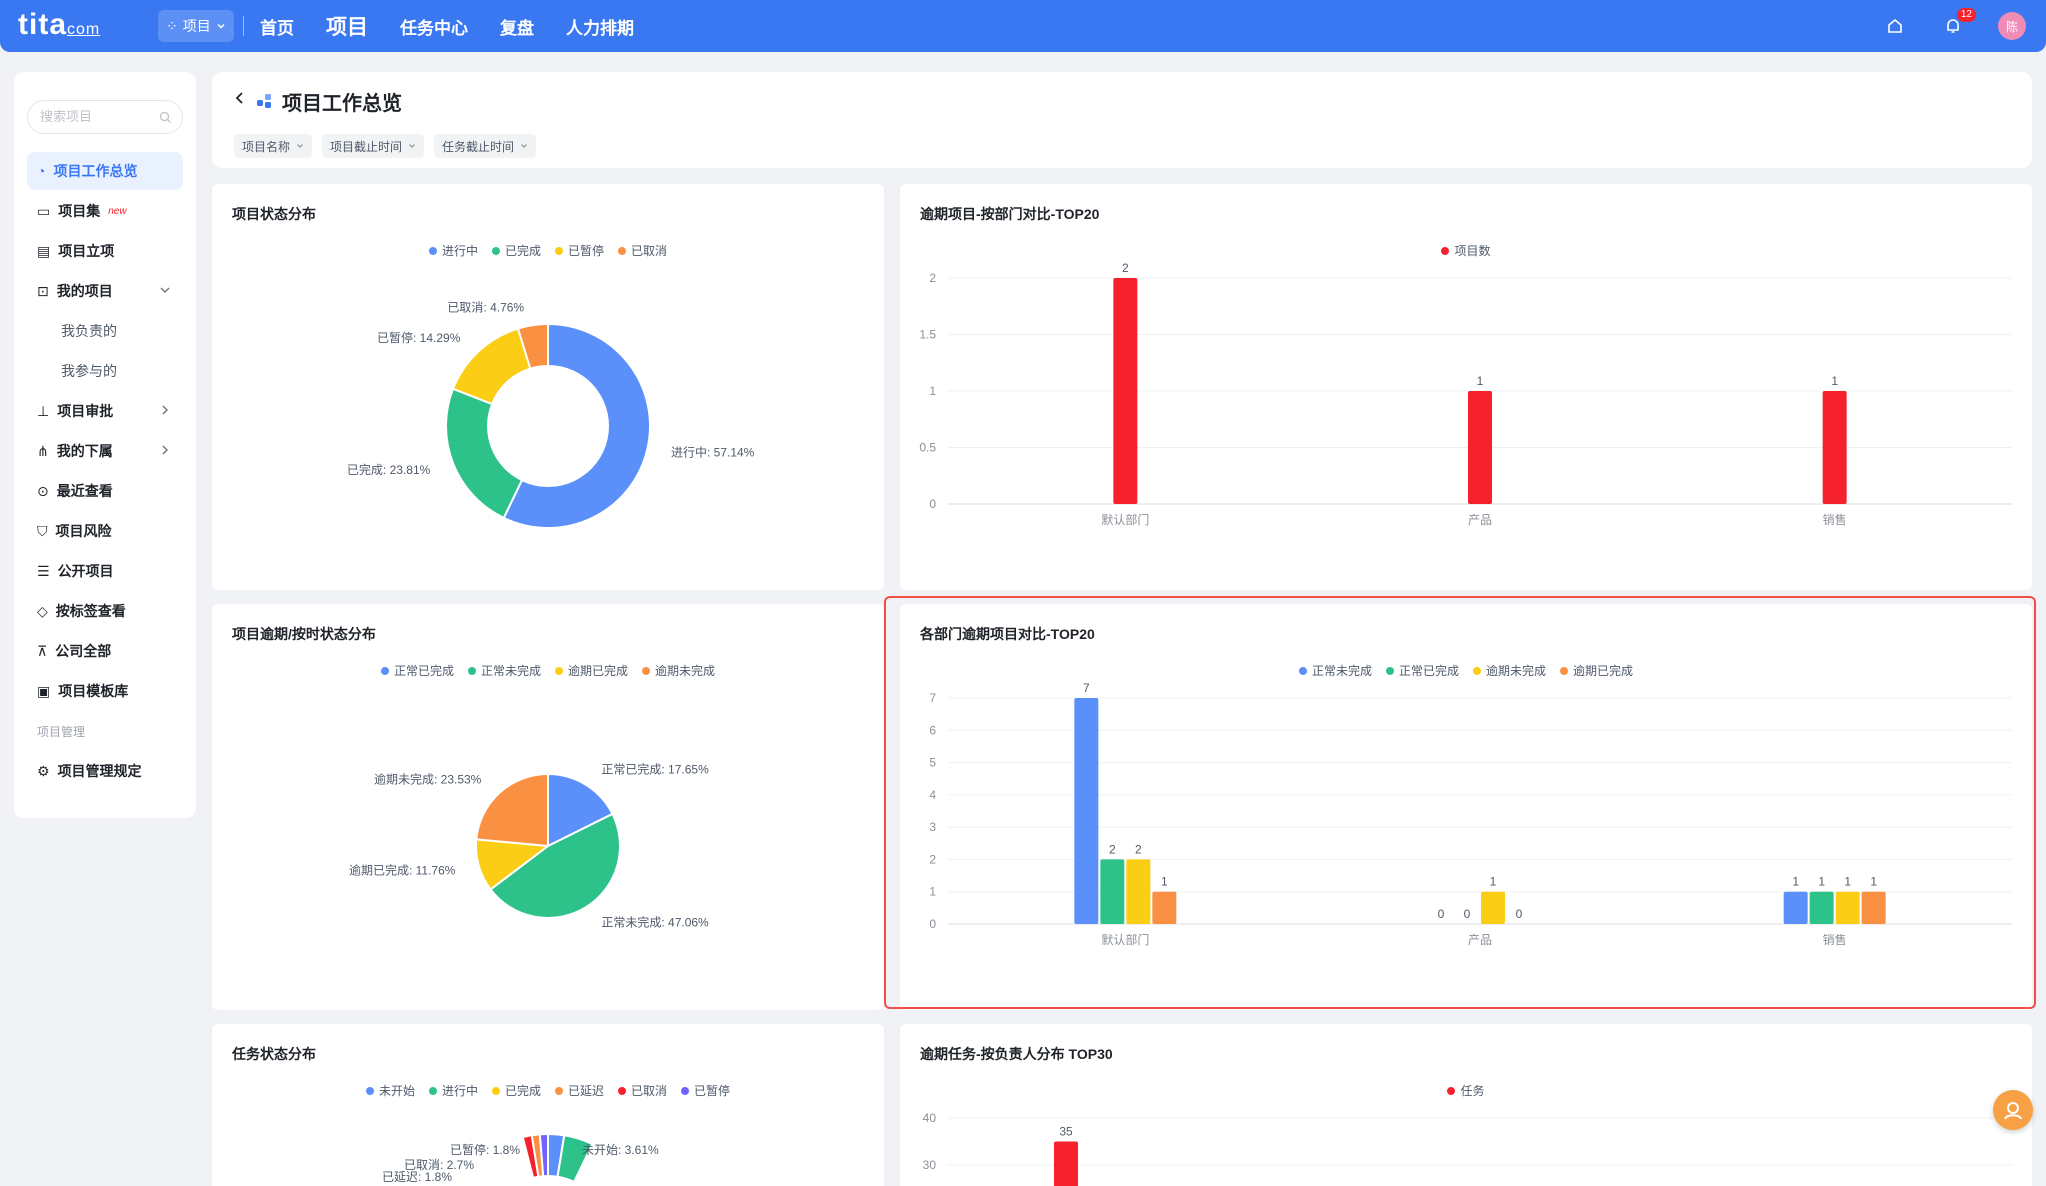  Describe the element at coordinates (105, 117) in the screenshot. I see `search-input: 搜索项目` at that location.